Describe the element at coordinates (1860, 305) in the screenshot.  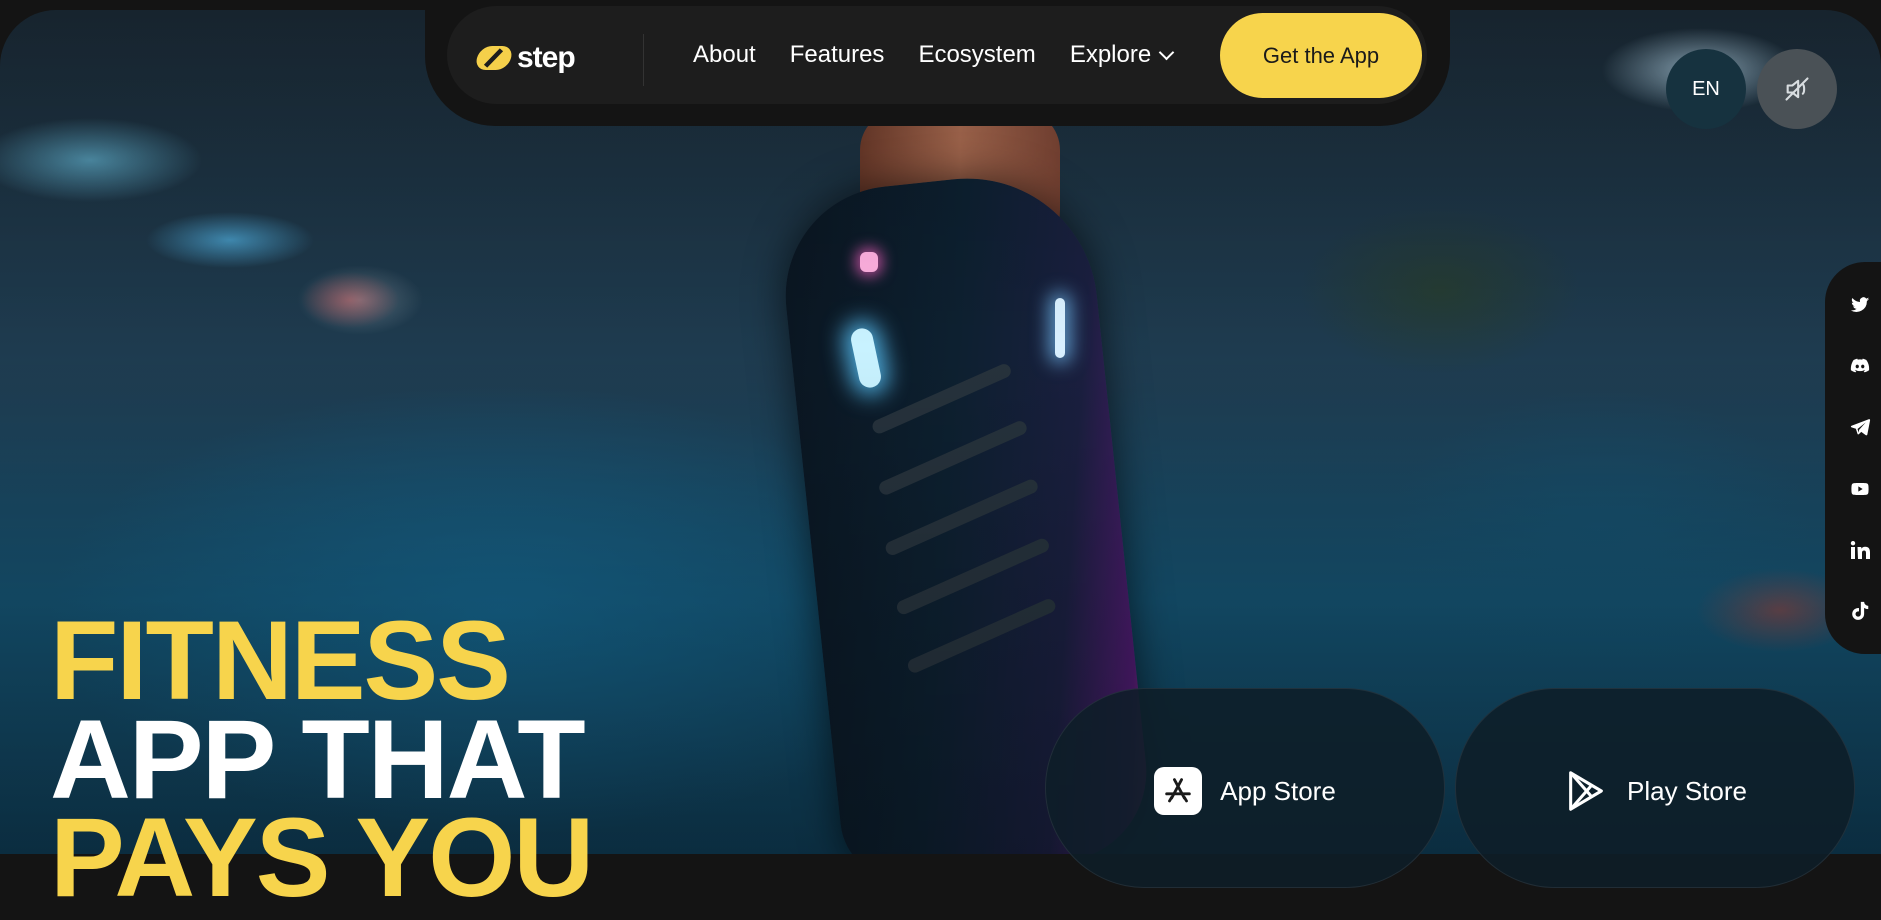
I see `twitter-icon` at that location.